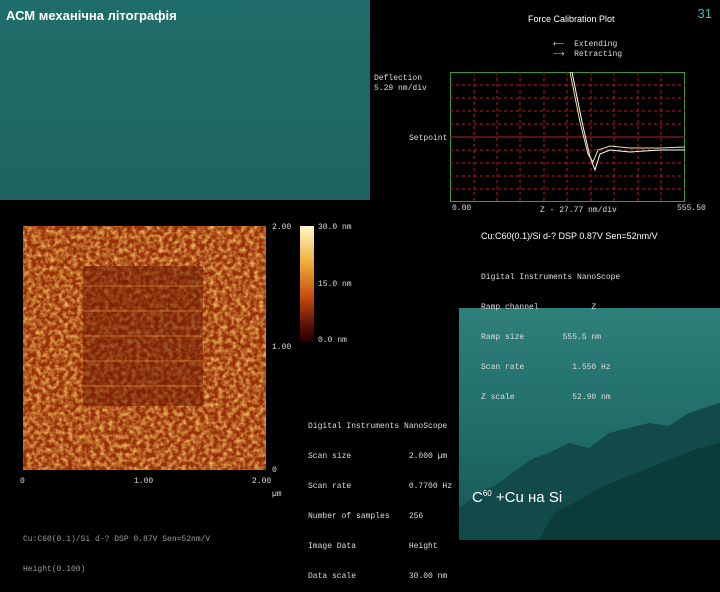  What do you see at coordinates (144, 481) in the screenshot?
I see `afm-x-tick-1: 1.00` at bounding box center [144, 481].